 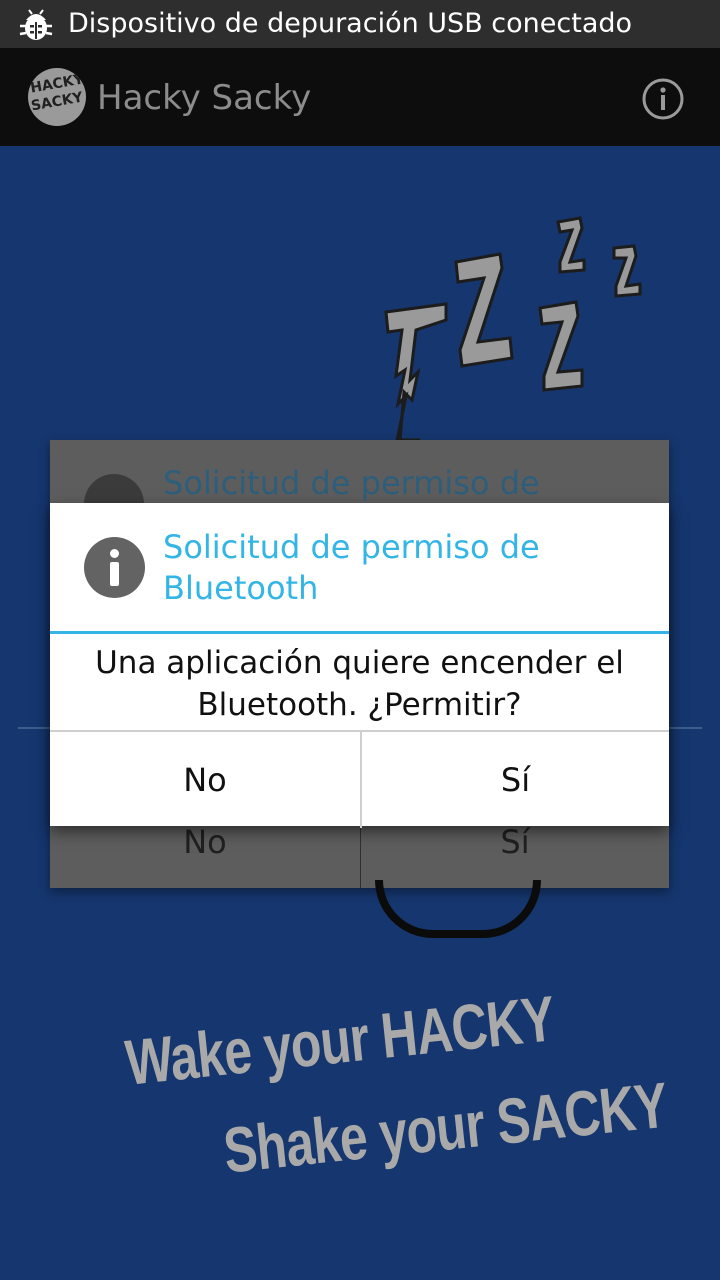 I want to click on app-logo: HACKY SACKY, so click(x=57, y=97).